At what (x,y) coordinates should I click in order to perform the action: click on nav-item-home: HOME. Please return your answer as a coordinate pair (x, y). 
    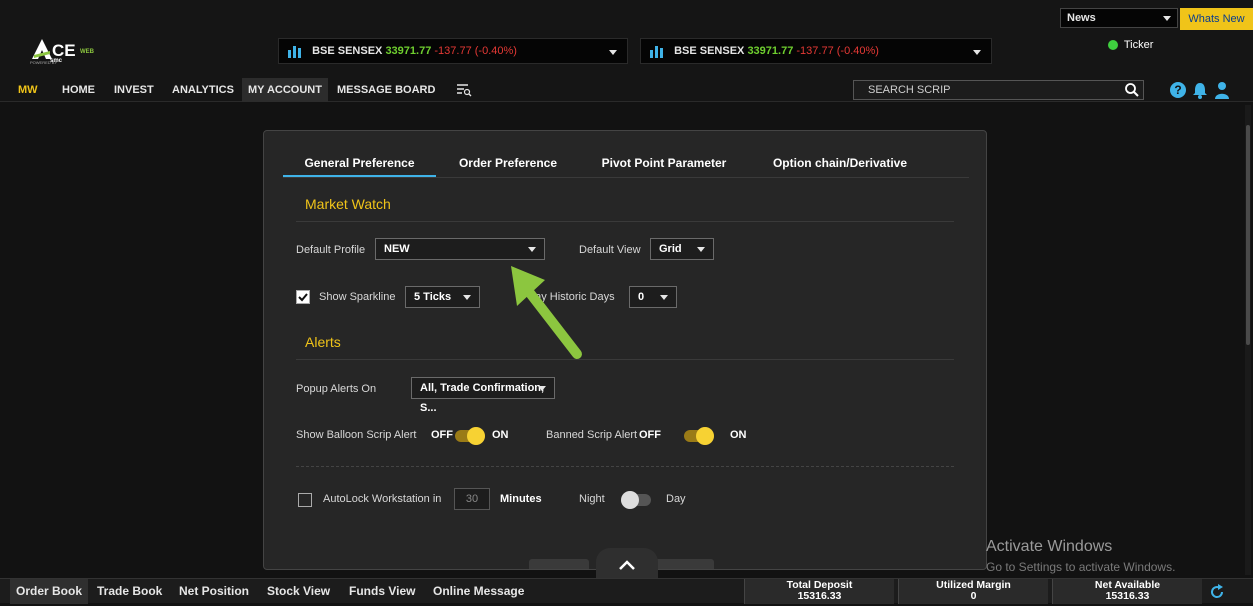
    Looking at the image, I should click on (78, 90).